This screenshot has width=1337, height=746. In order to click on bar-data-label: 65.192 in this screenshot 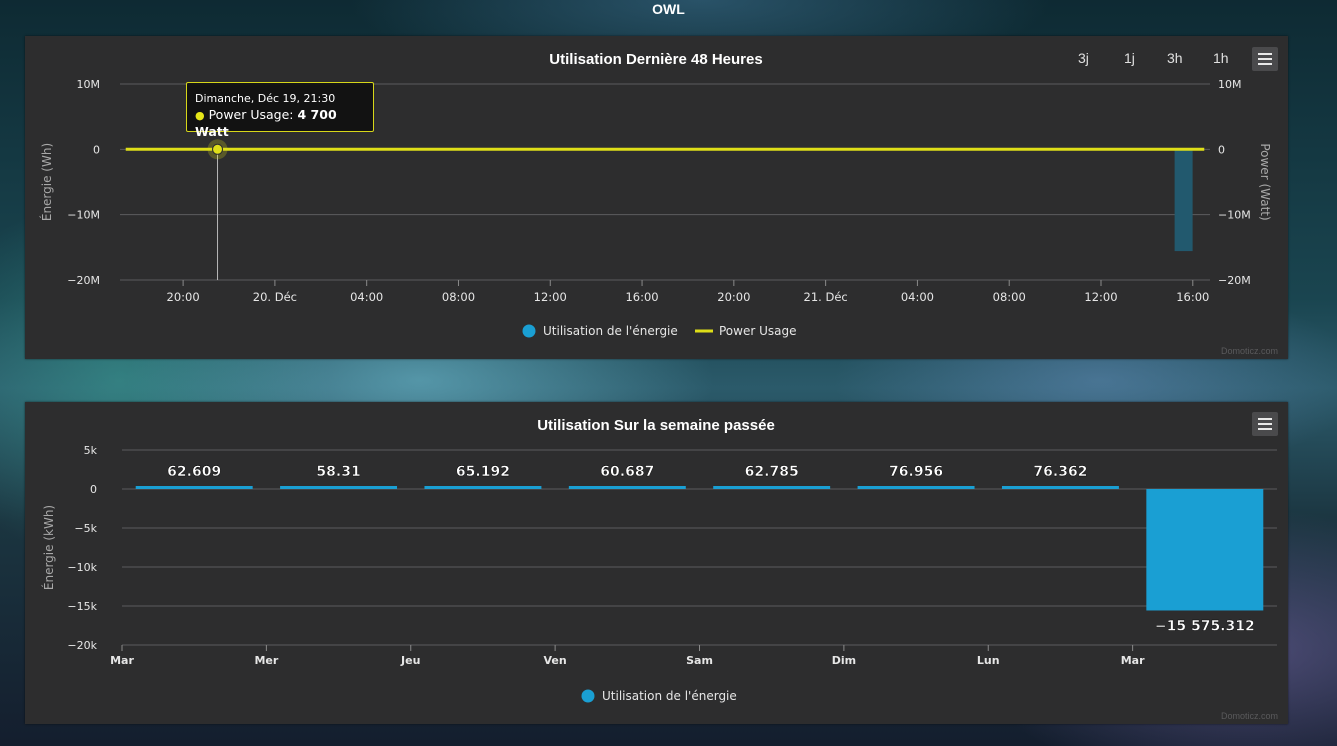, I will do `click(483, 472)`.